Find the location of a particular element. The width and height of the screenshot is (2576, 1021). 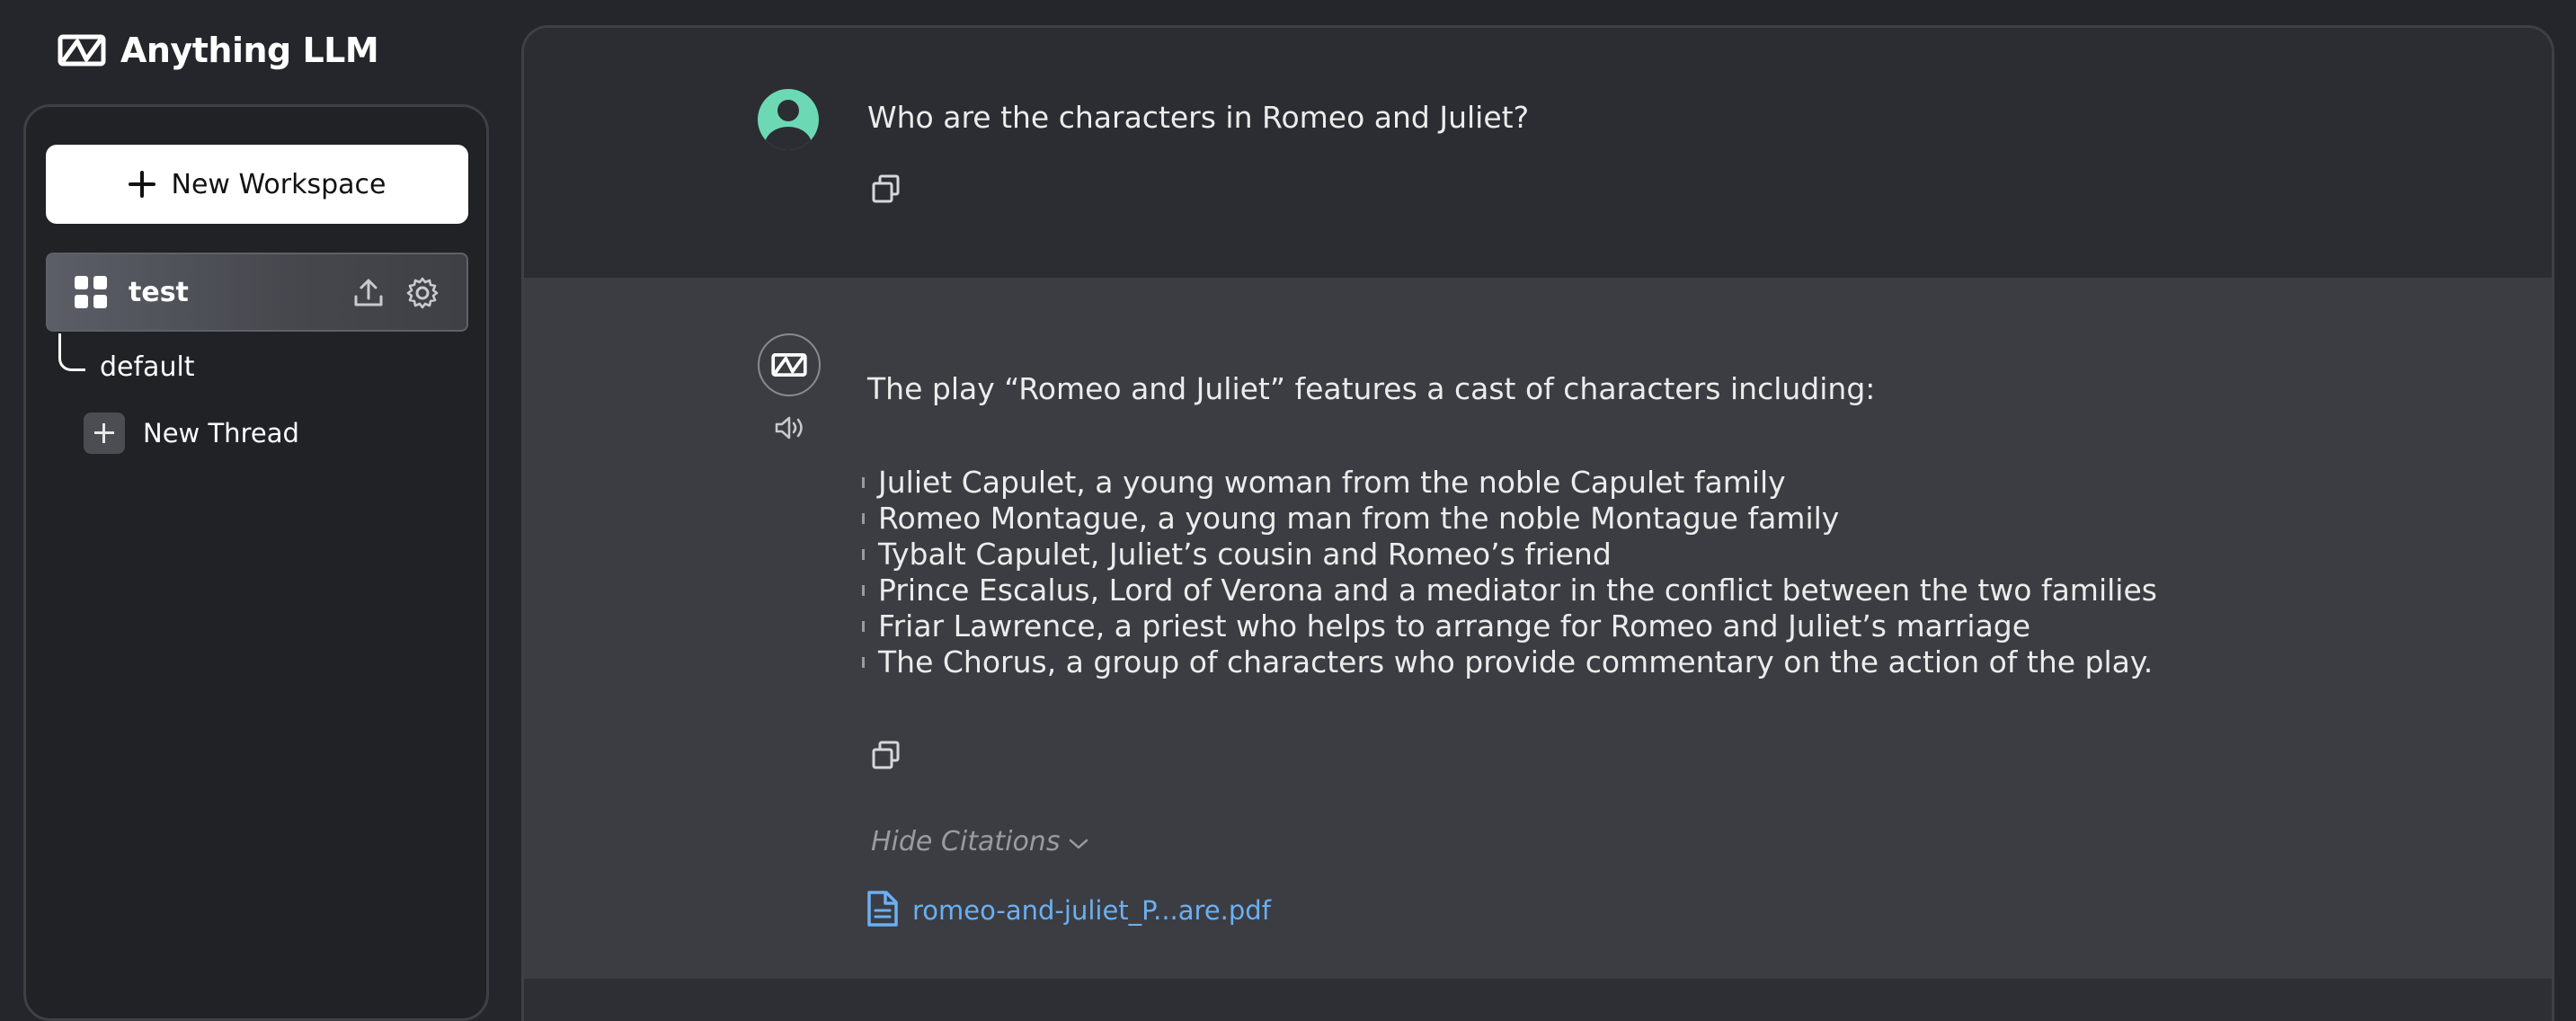

hide-citations-label: Hide Citations is located at coordinates (966, 841).